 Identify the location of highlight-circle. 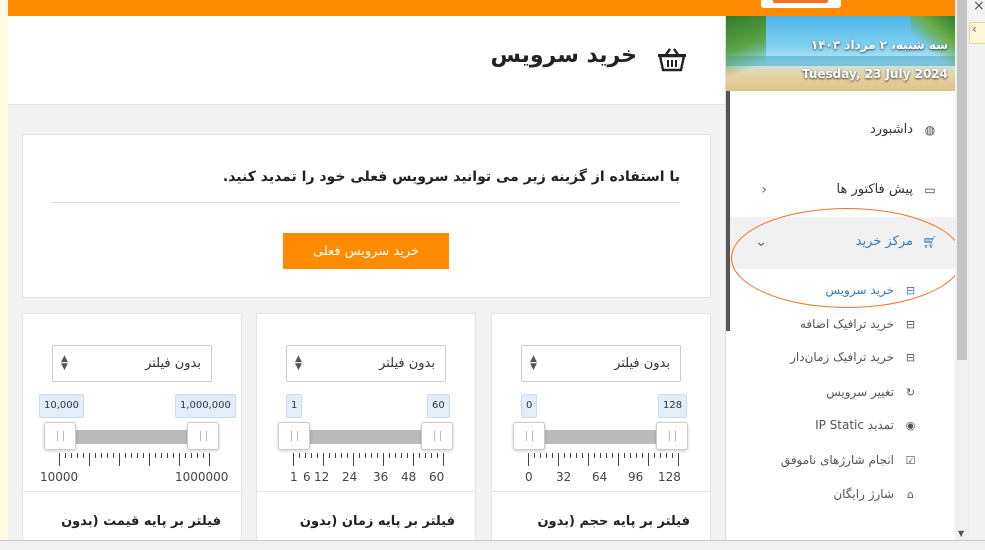
(843, 258).